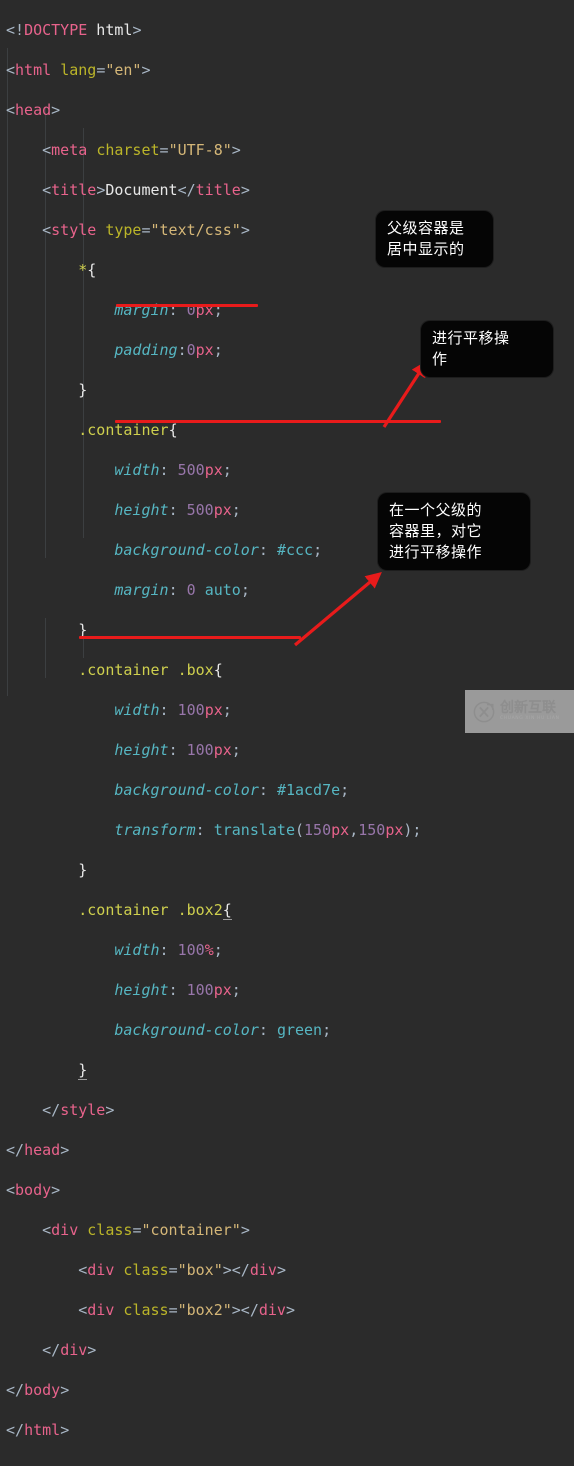 The height and width of the screenshot is (1466, 574). What do you see at coordinates (484, 711) in the screenshot?
I see `circled-x-logo-icon` at bounding box center [484, 711].